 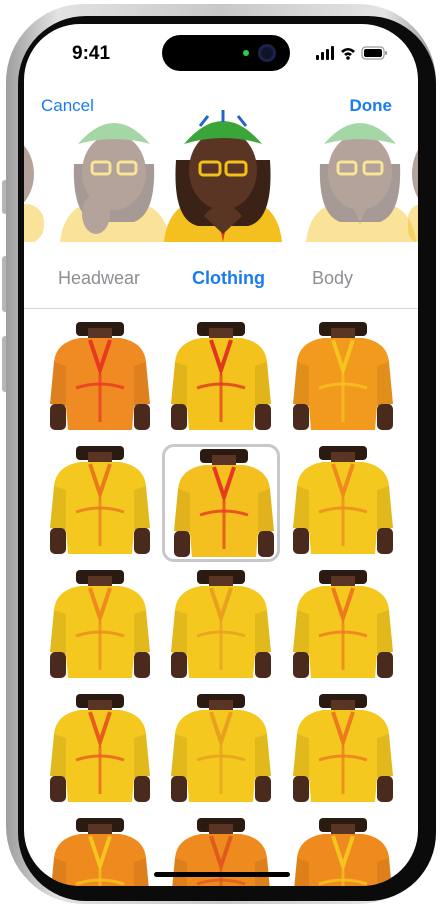 I want to click on memoji-pose-selected, so click(x=223, y=173).